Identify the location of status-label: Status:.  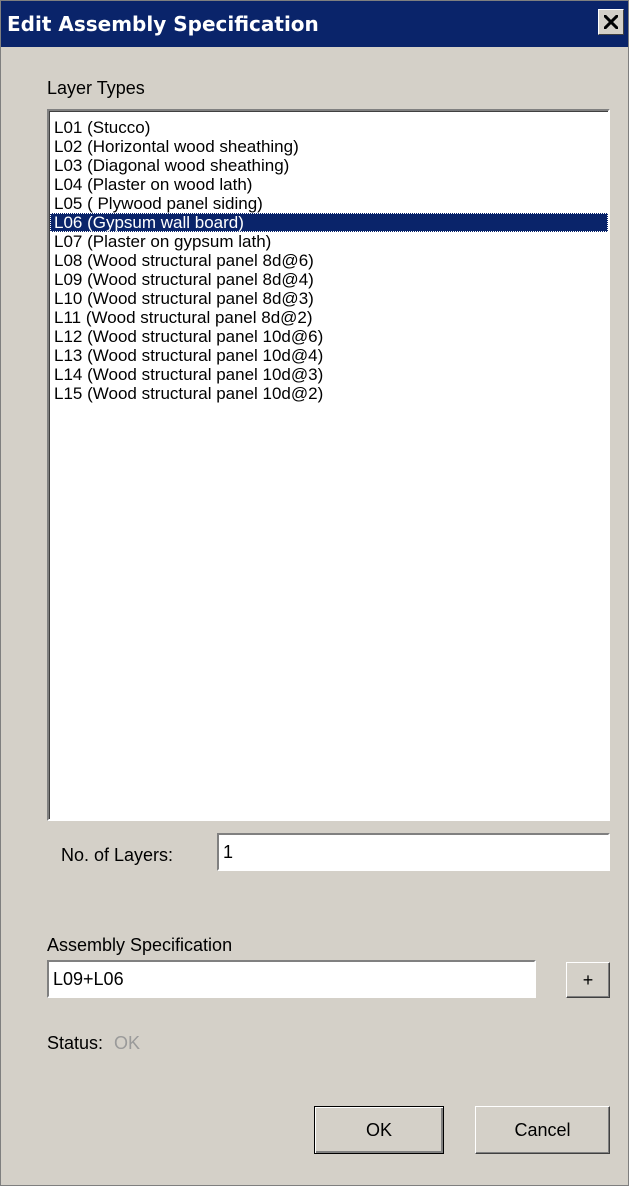
(75, 1043).